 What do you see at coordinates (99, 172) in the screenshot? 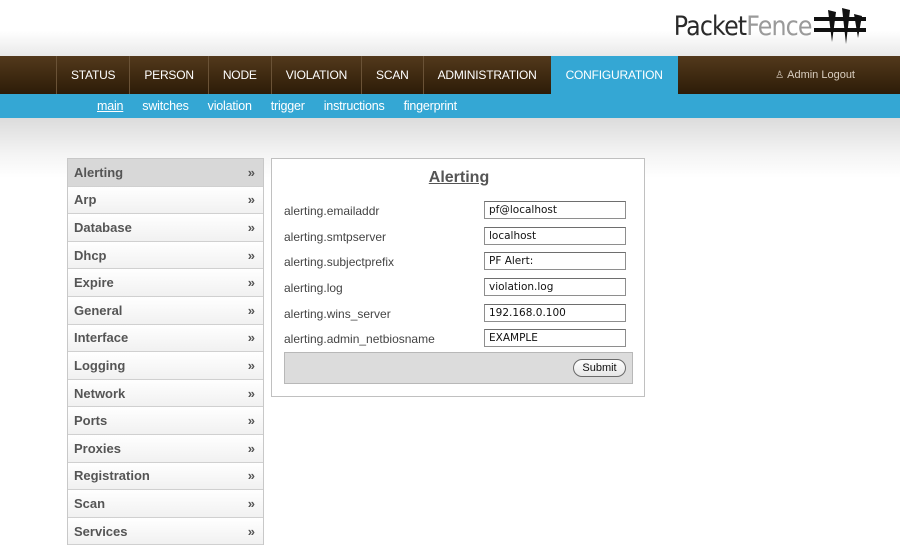
I see `sidebar-item-label: Alerting` at bounding box center [99, 172].